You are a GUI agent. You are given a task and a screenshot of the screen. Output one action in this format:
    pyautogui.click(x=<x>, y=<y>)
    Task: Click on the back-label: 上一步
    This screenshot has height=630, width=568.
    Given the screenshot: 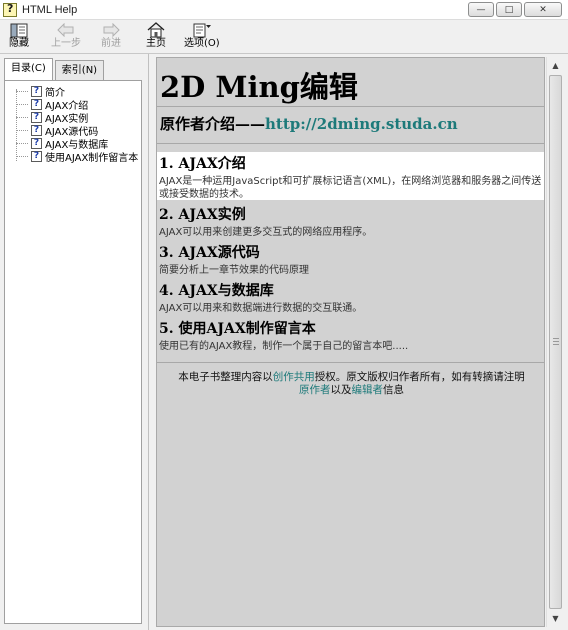 What is the action you would take?
    pyautogui.click(x=66, y=43)
    